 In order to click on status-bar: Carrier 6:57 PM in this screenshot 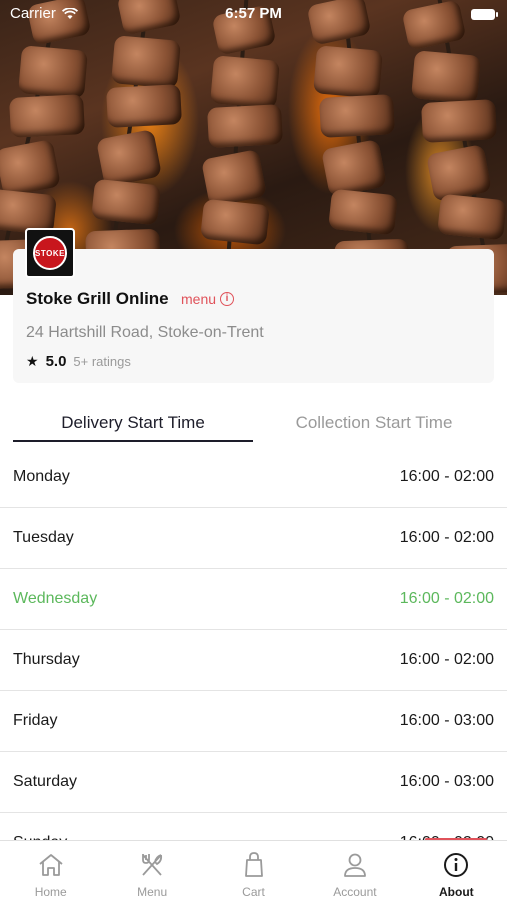, I will do `click(253, 14)`.